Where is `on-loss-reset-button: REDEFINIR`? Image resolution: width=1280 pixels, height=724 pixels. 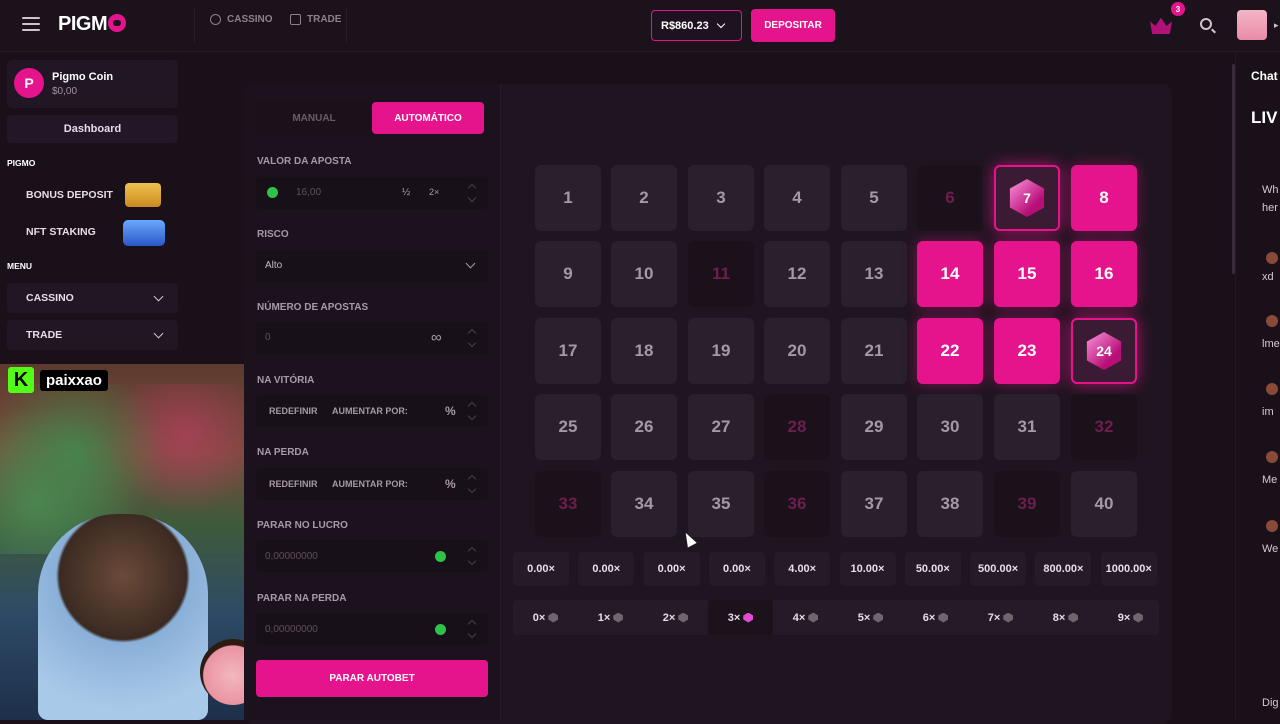 on-loss-reset-button: REDEFINIR is located at coordinates (293, 484).